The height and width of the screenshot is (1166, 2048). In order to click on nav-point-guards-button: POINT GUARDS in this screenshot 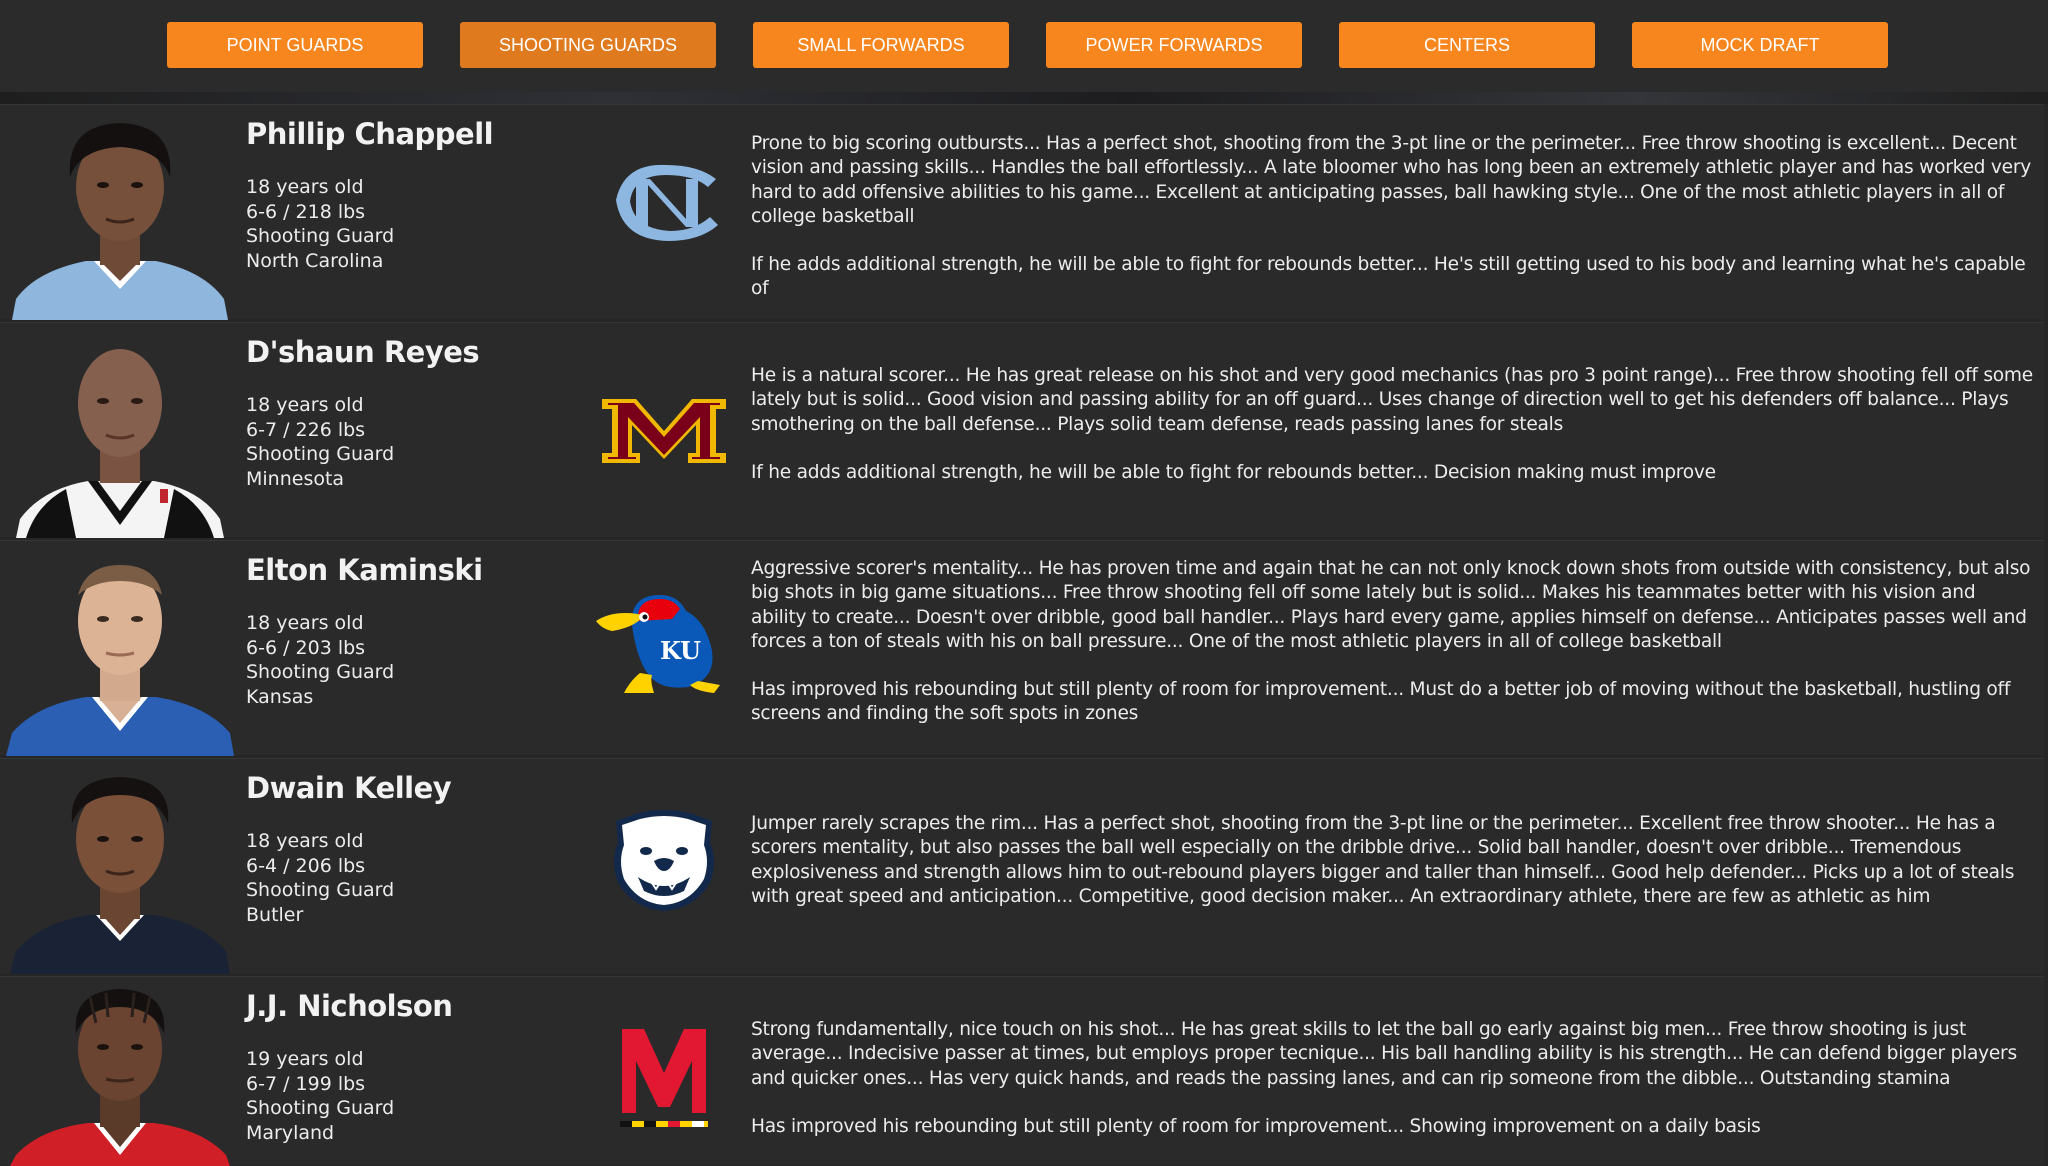, I will do `click(295, 45)`.